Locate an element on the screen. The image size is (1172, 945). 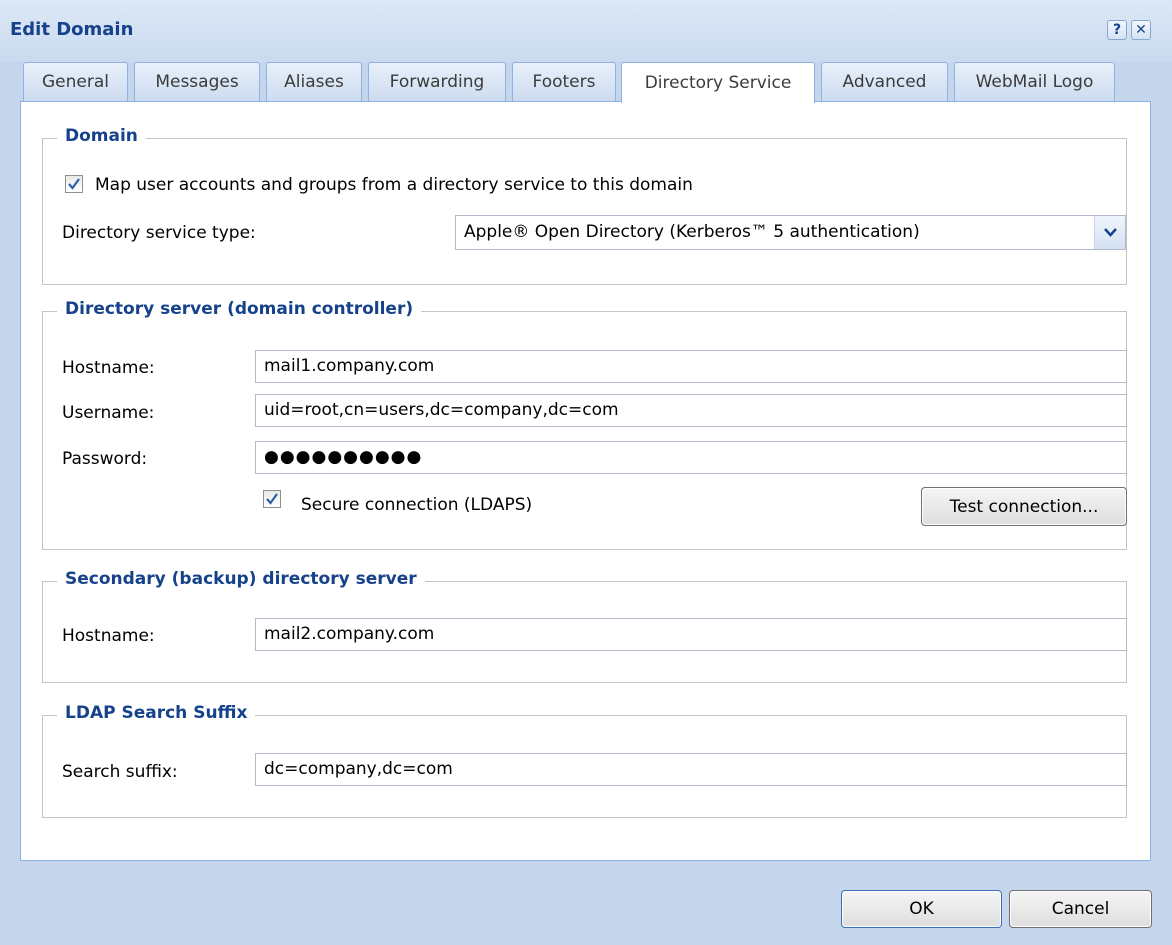
hostname-label: Hostname: is located at coordinates (108, 368).